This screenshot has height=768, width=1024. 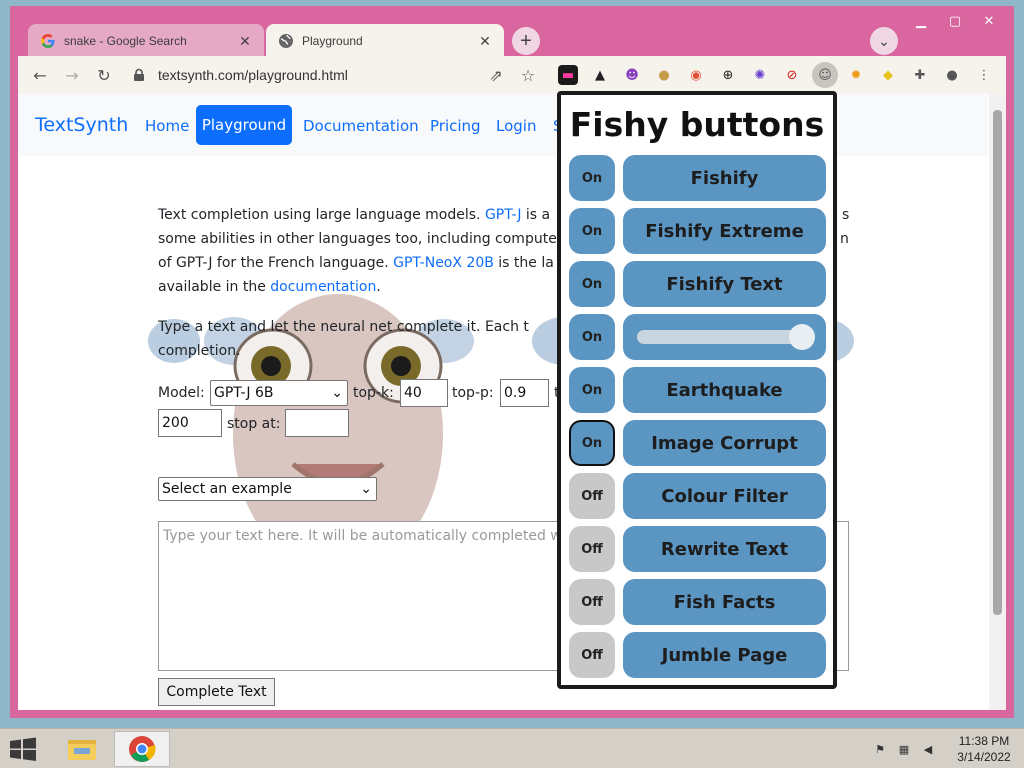 What do you see at coordinates (724, 443) in the screenshot?
I see `image-corrupt-button: Image Corrupt` at bounding box center [724, 443].